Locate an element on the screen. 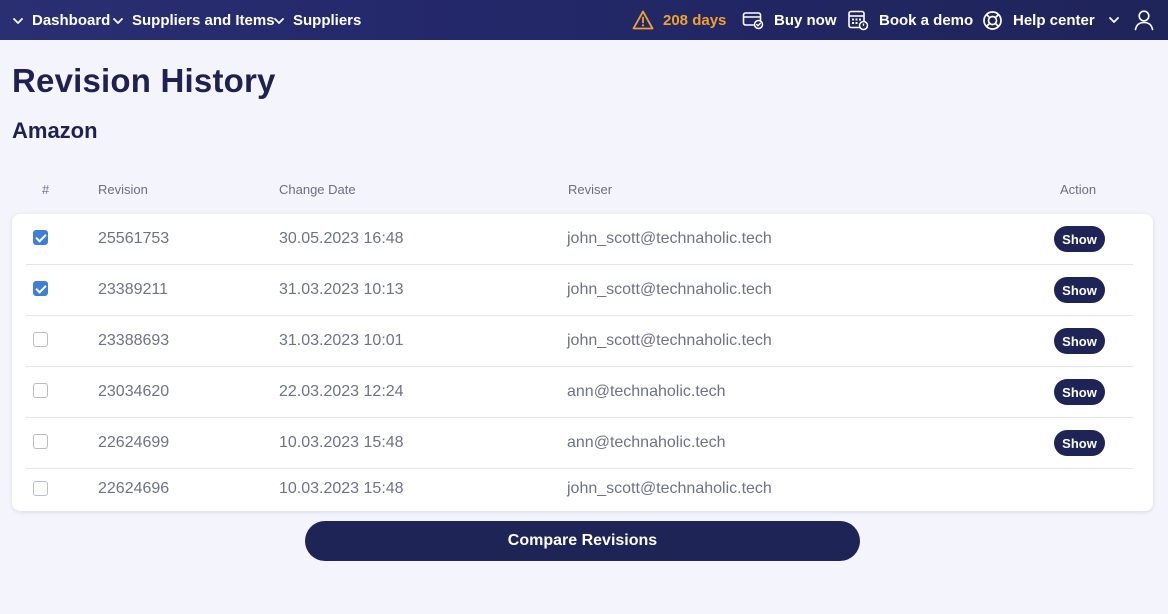 The image size is (1168, 614). change-date: 22.03.2023 12:24 is located at coordinates (341, 391).